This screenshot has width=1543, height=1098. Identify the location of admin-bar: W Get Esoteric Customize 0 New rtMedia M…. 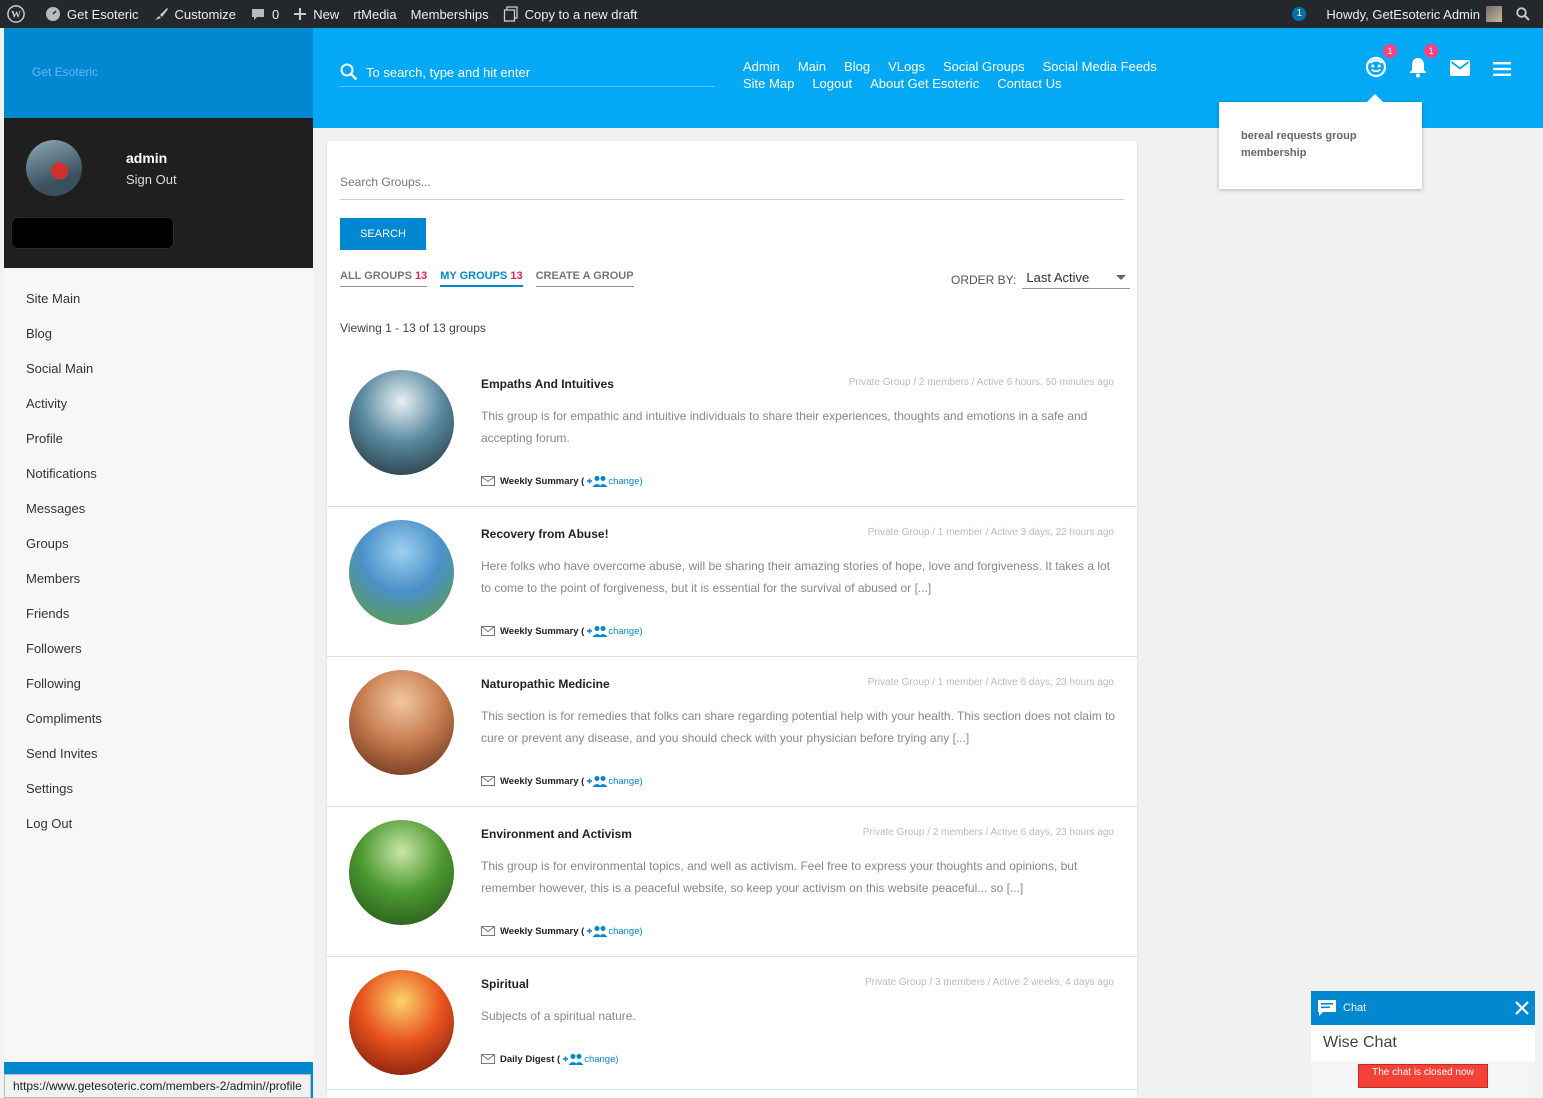
(771, 14).